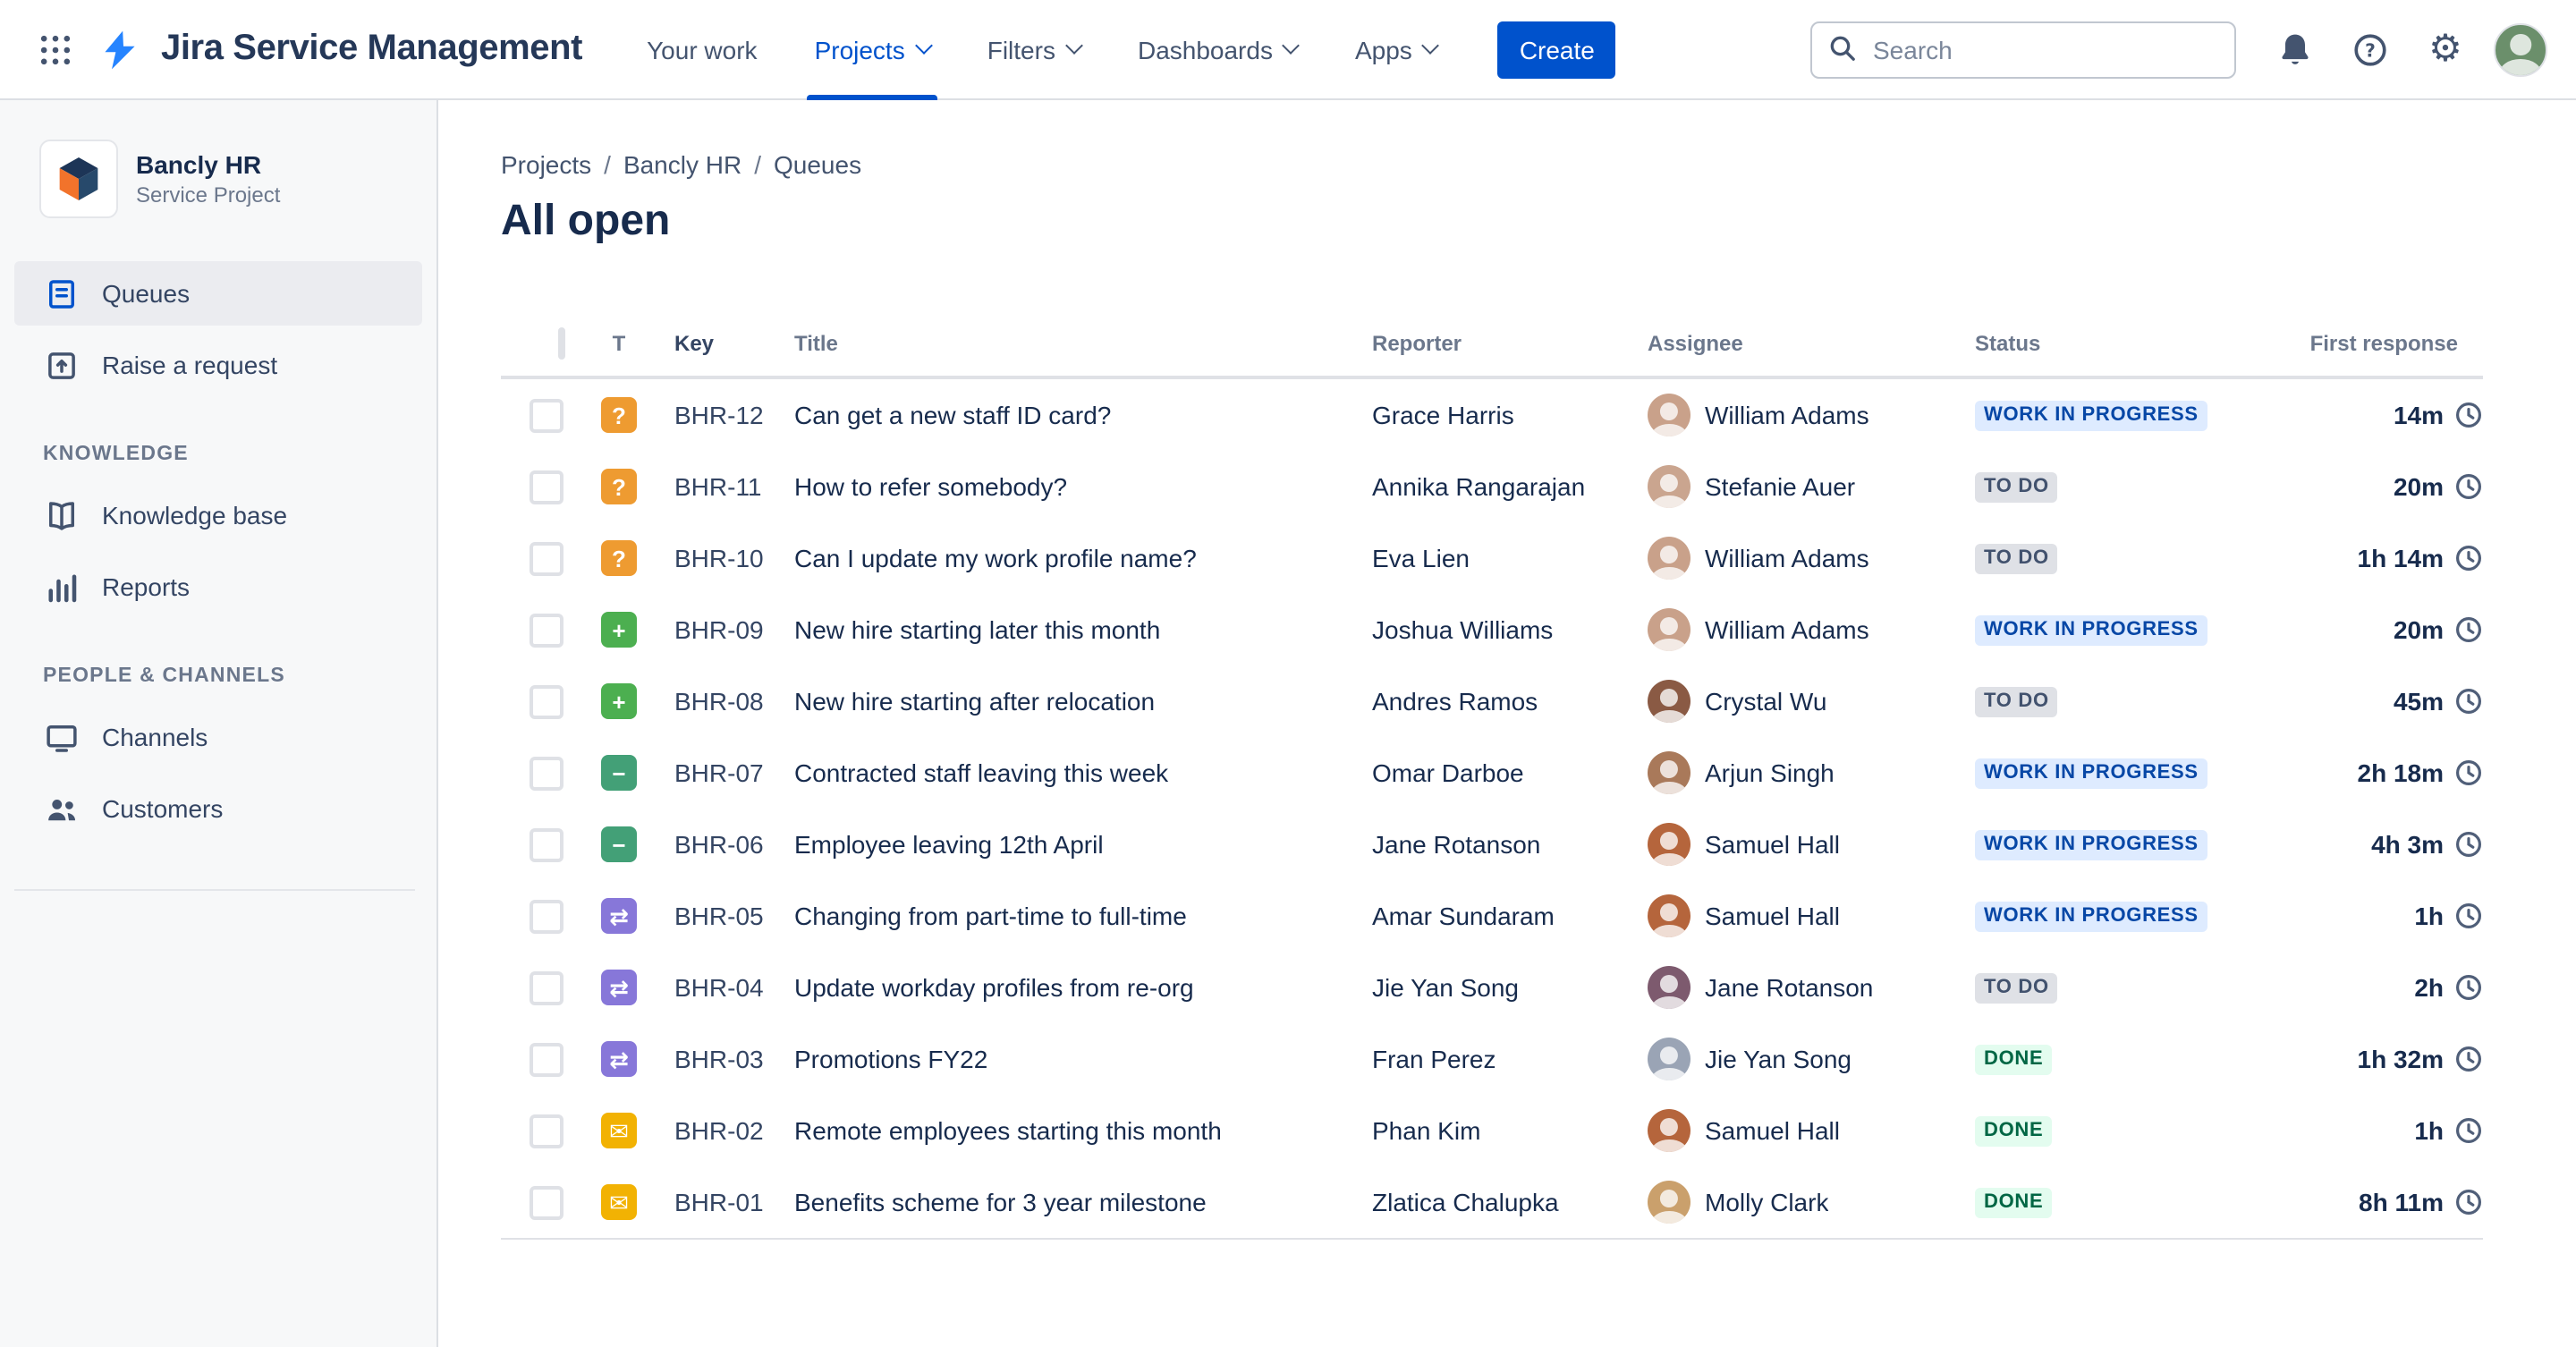  Describe the element at coordinates (2014, 1202) in the screenshot. I see `status-badge: DONE` at that location.